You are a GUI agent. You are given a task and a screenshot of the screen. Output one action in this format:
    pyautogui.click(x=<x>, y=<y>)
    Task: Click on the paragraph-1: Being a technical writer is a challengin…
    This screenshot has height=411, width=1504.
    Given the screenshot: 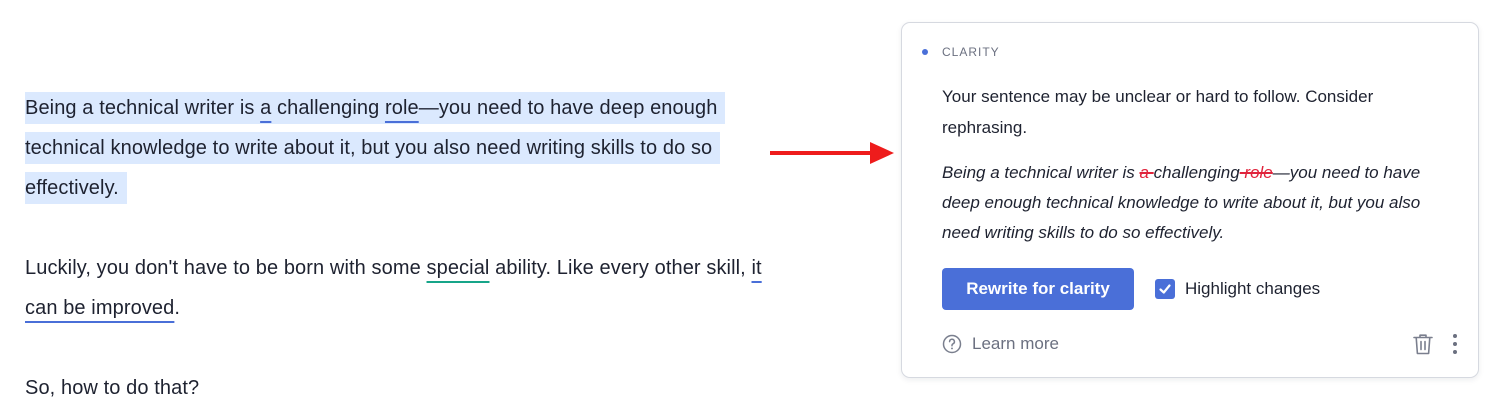 What is the action you would take?
    pyautogui.click(x=395, y=148)
    